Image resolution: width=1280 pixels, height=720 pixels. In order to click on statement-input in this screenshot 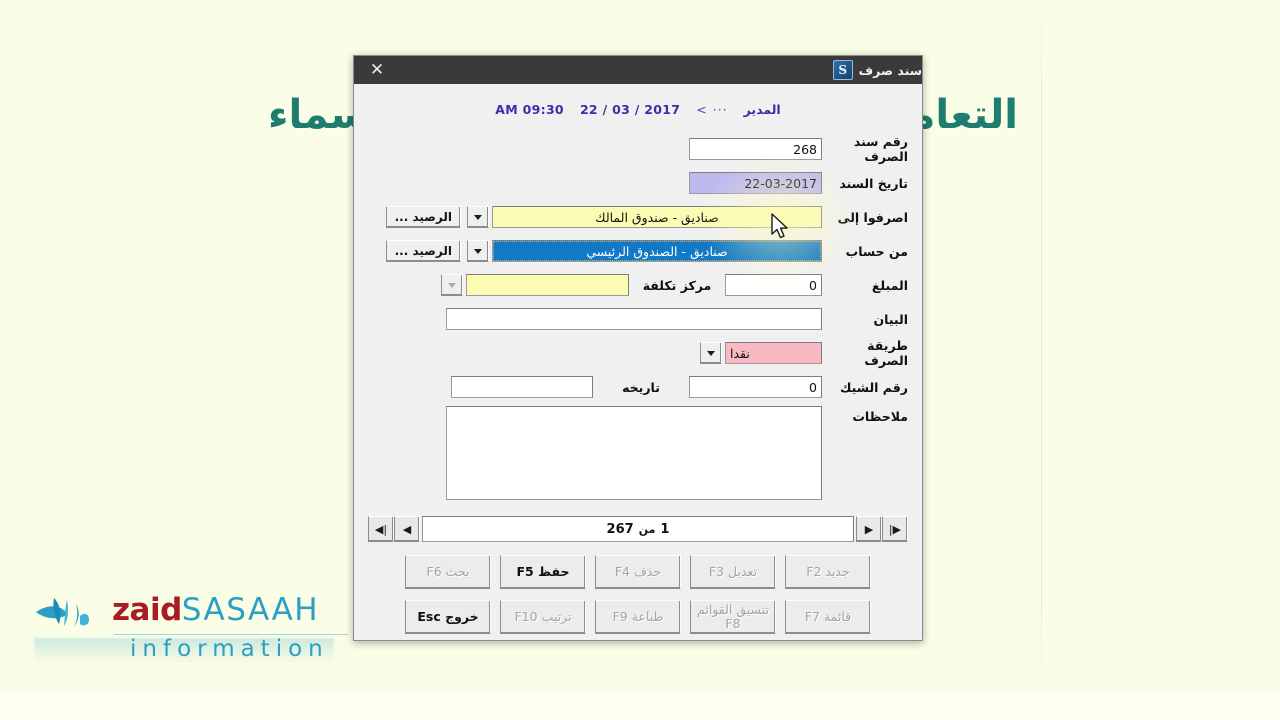, I will do `click(634, 319)`.